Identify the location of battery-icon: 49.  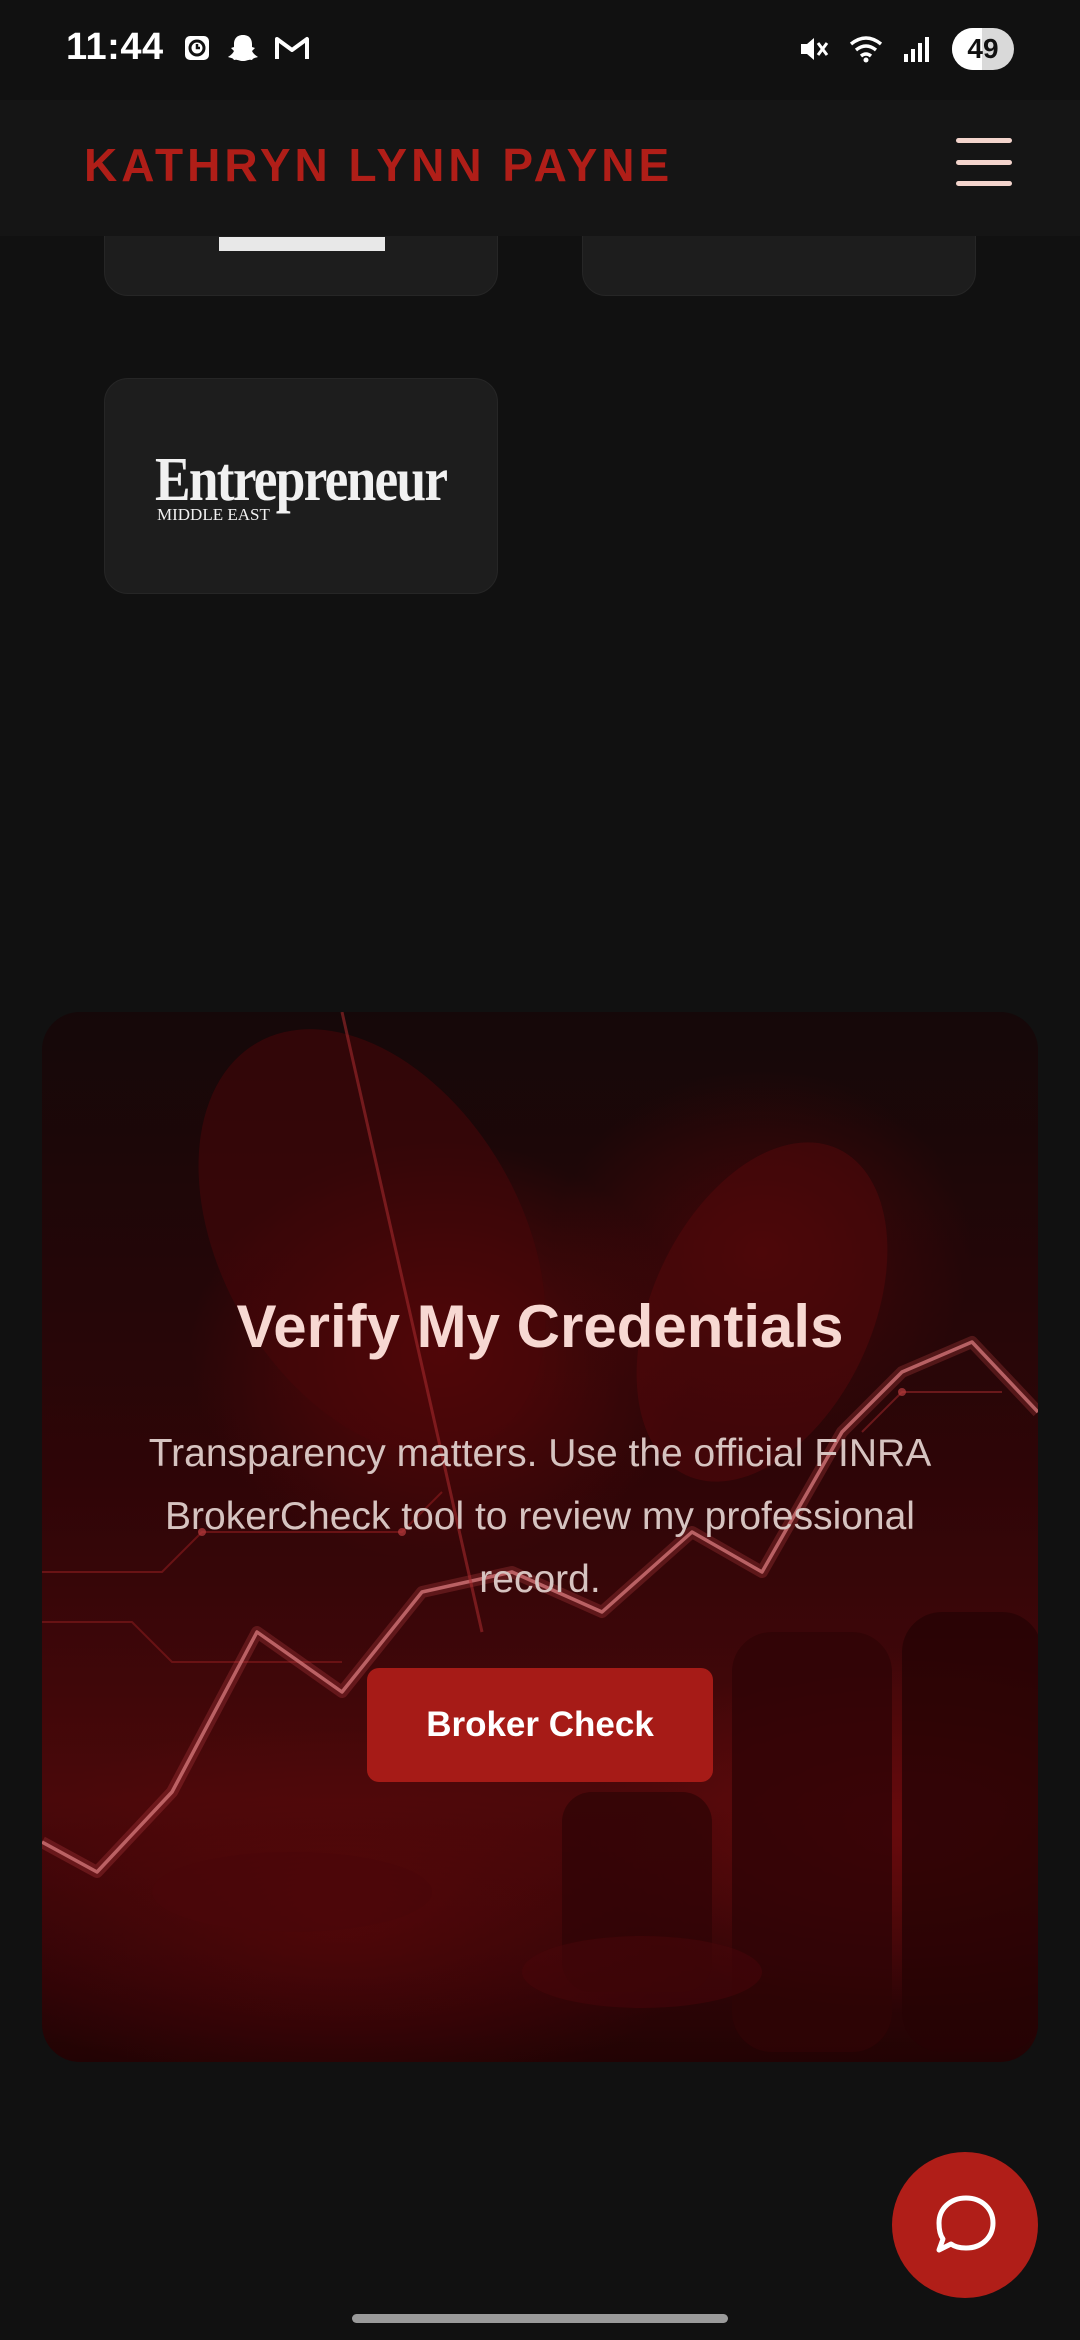
(983, 49).